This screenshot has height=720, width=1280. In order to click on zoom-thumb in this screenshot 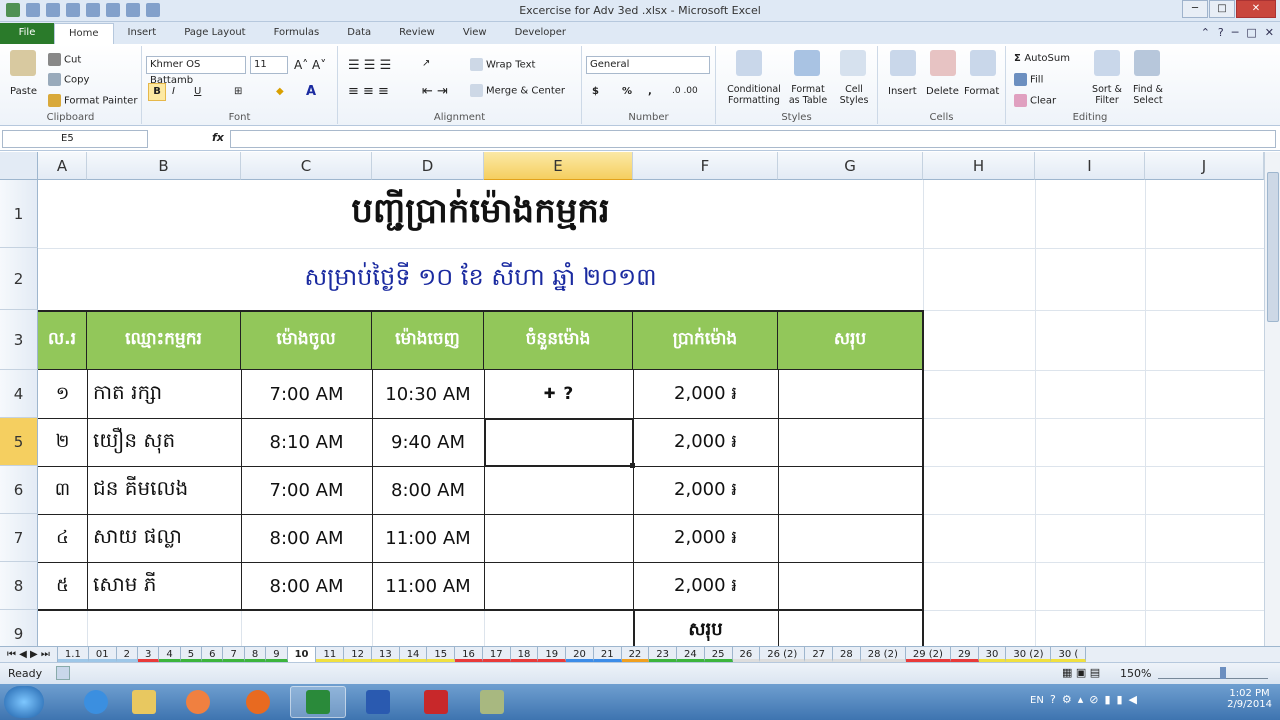, I will do `click(1223, 673)`.